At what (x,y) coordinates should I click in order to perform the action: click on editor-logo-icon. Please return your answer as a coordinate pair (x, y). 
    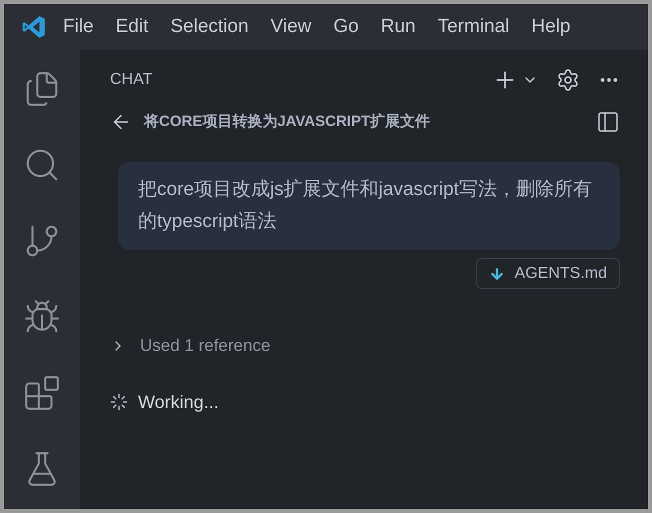
    Looking at the image, I should click on (34, 27).